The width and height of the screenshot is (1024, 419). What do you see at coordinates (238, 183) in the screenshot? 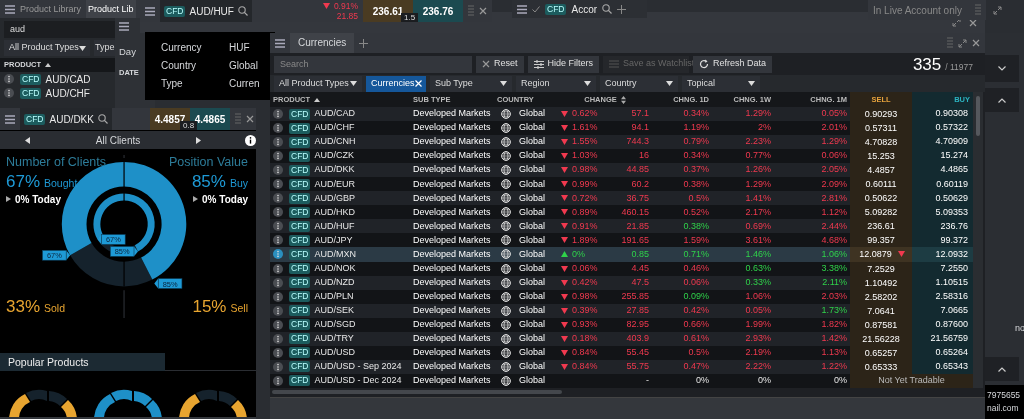
I see `buy-label: Buy` at bounding box center [238, 183].